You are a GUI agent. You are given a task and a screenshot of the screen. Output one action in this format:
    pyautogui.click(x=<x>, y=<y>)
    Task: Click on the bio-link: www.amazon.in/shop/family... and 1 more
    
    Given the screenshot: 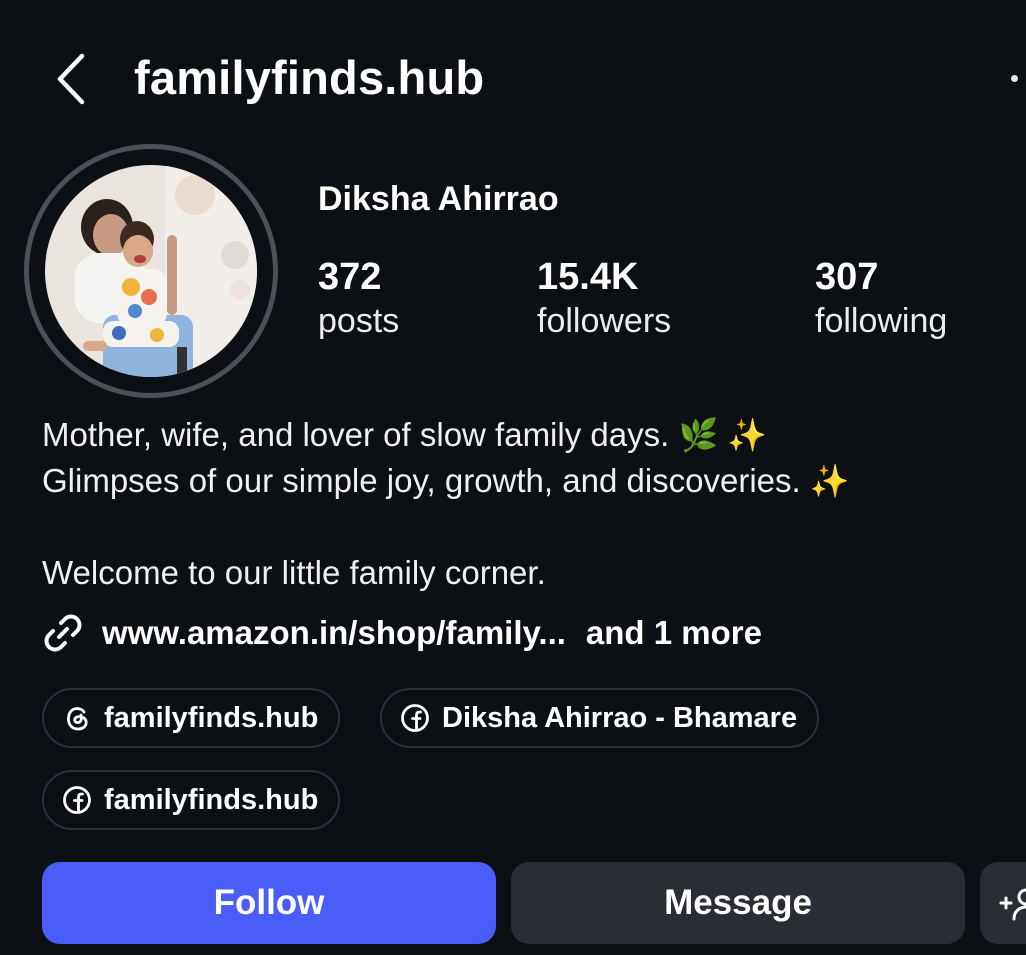 What is the action you would take?
    pyautogui.click(x=402, y=633)
    